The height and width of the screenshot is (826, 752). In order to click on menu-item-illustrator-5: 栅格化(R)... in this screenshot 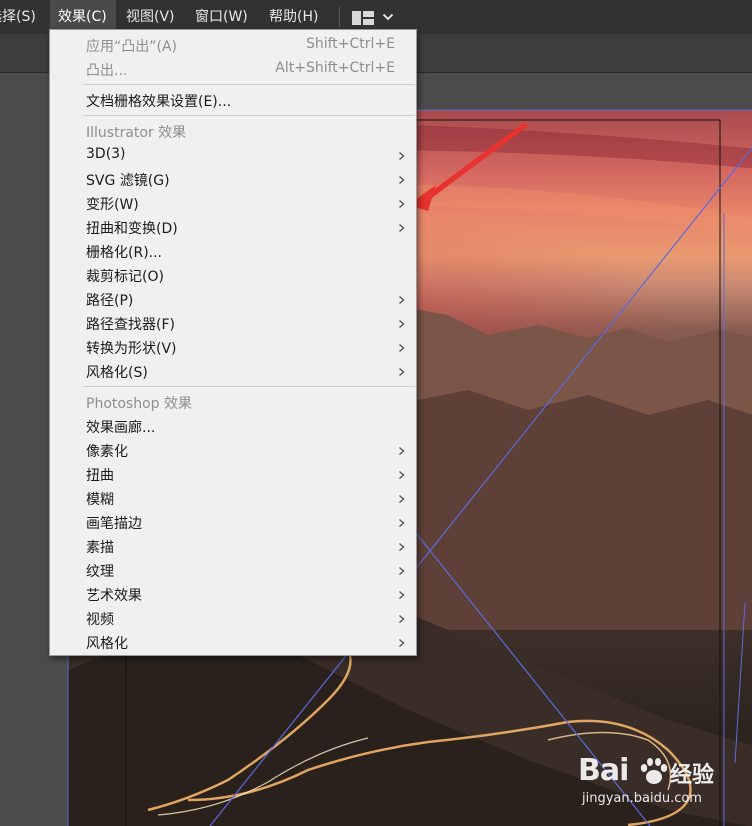, I will do `click(233, 251)`.